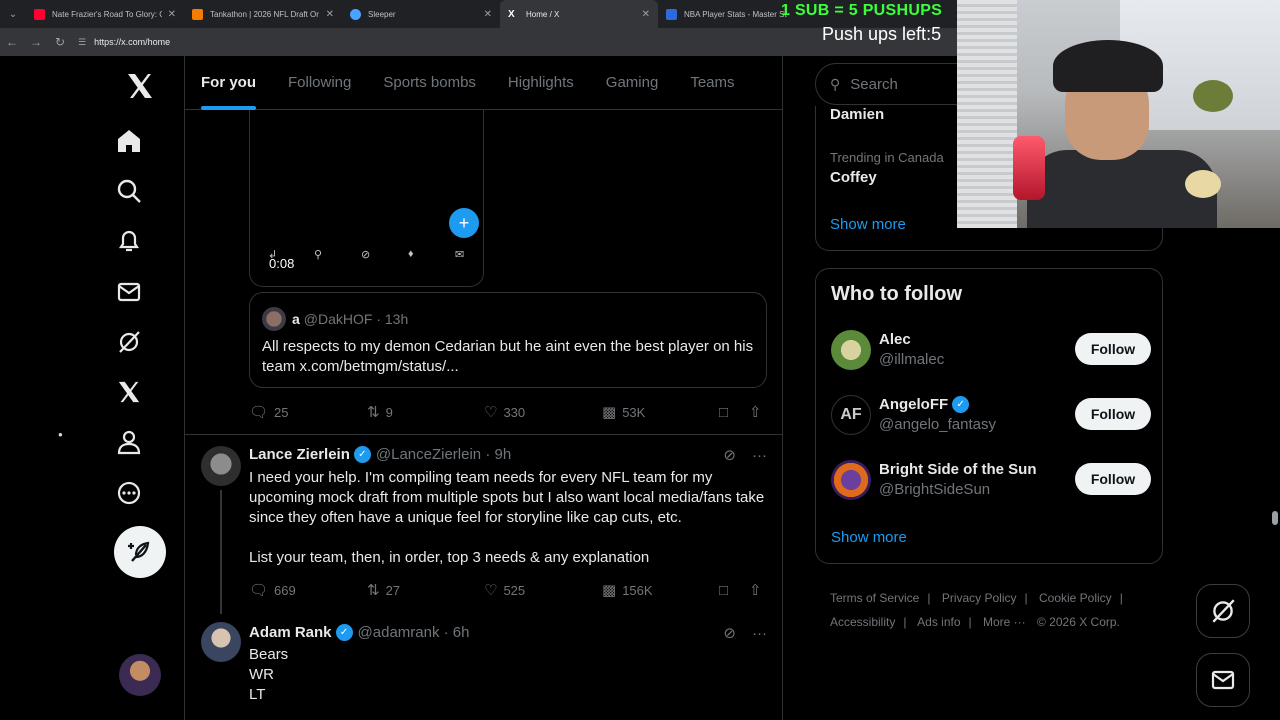 This screenshot has width=1280, height=720. What do you see at coordinates (857, 114) in the screenshot?
I see `trend-item-name: Damien` at bounding box center [857, 114].